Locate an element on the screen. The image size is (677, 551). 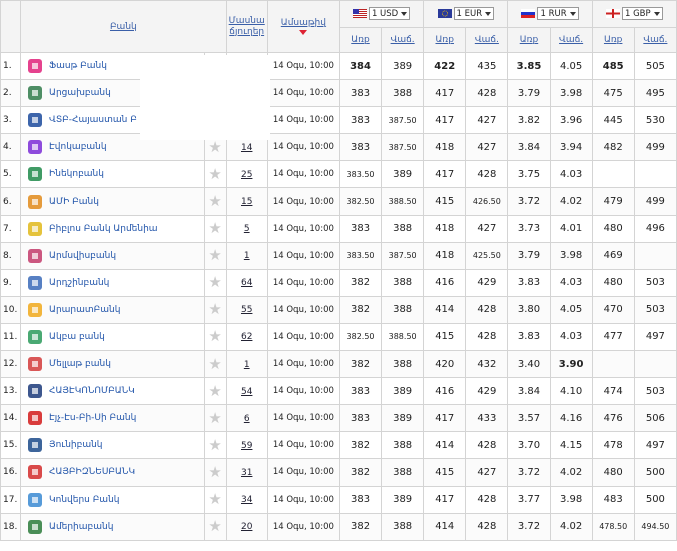
branches-link: 34 is located at coordinates (246, 500).